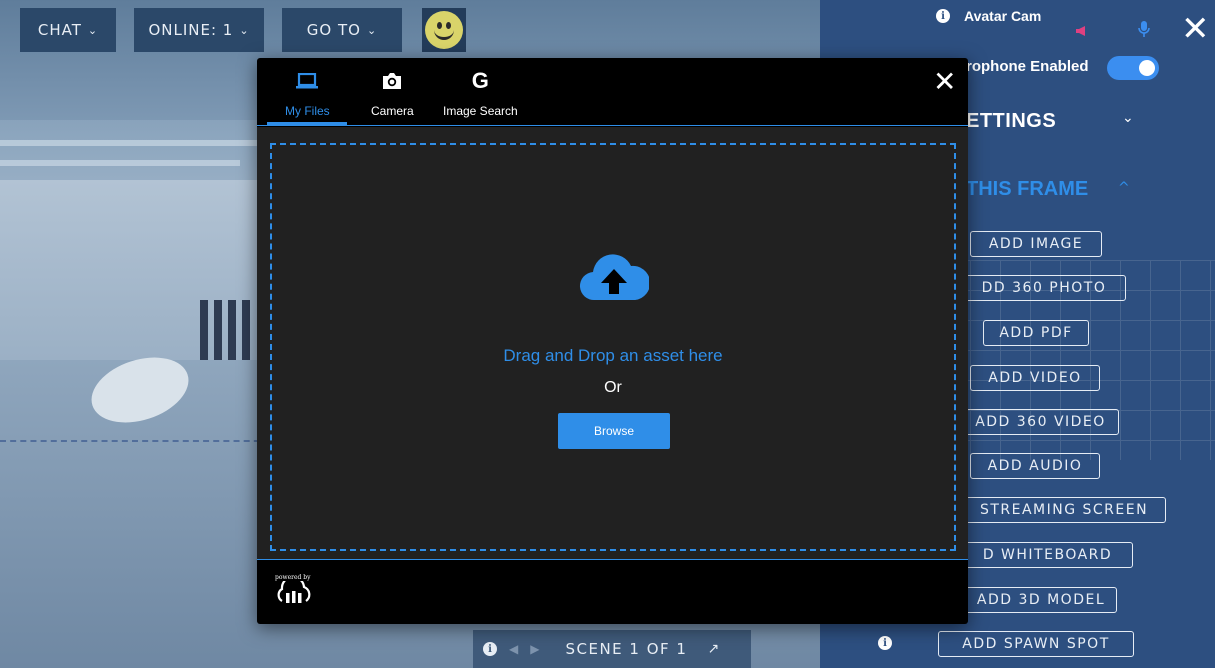  Describe the element at coordinates (1082, 33) in the screenshot. I see `megaphone-icon` at that location.